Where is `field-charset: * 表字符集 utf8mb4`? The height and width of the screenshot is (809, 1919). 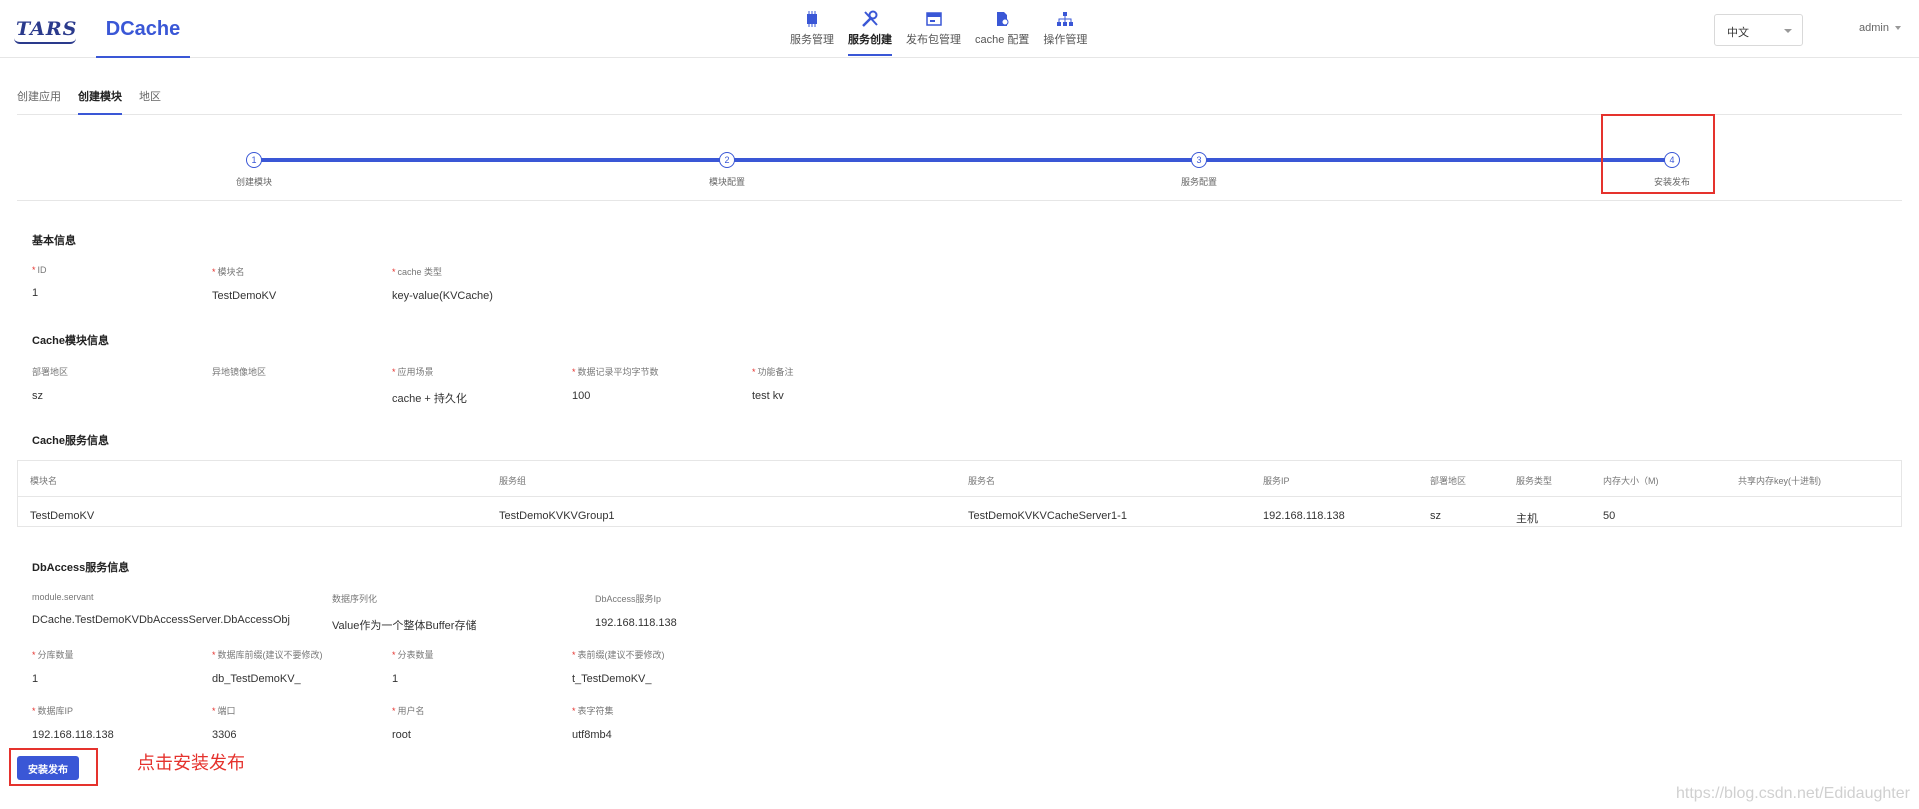 field-charset: * 表字符集 utf8mb4 is located at coordinates (593, 722).